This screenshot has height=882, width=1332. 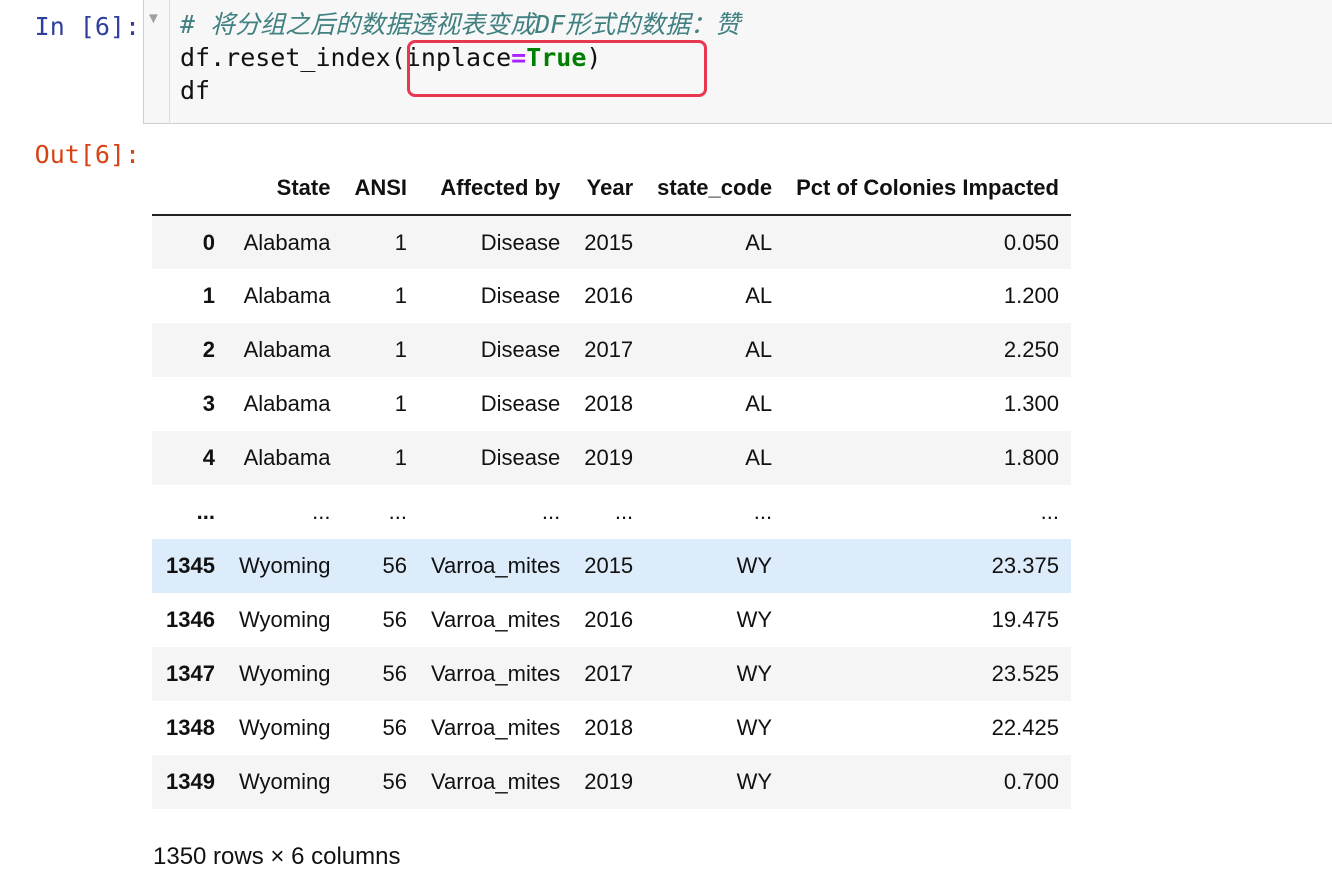 What do you see at coordinates (190, 565) in the screenshot?
I see `row-index: 1345` at bounding box center [190, 565].